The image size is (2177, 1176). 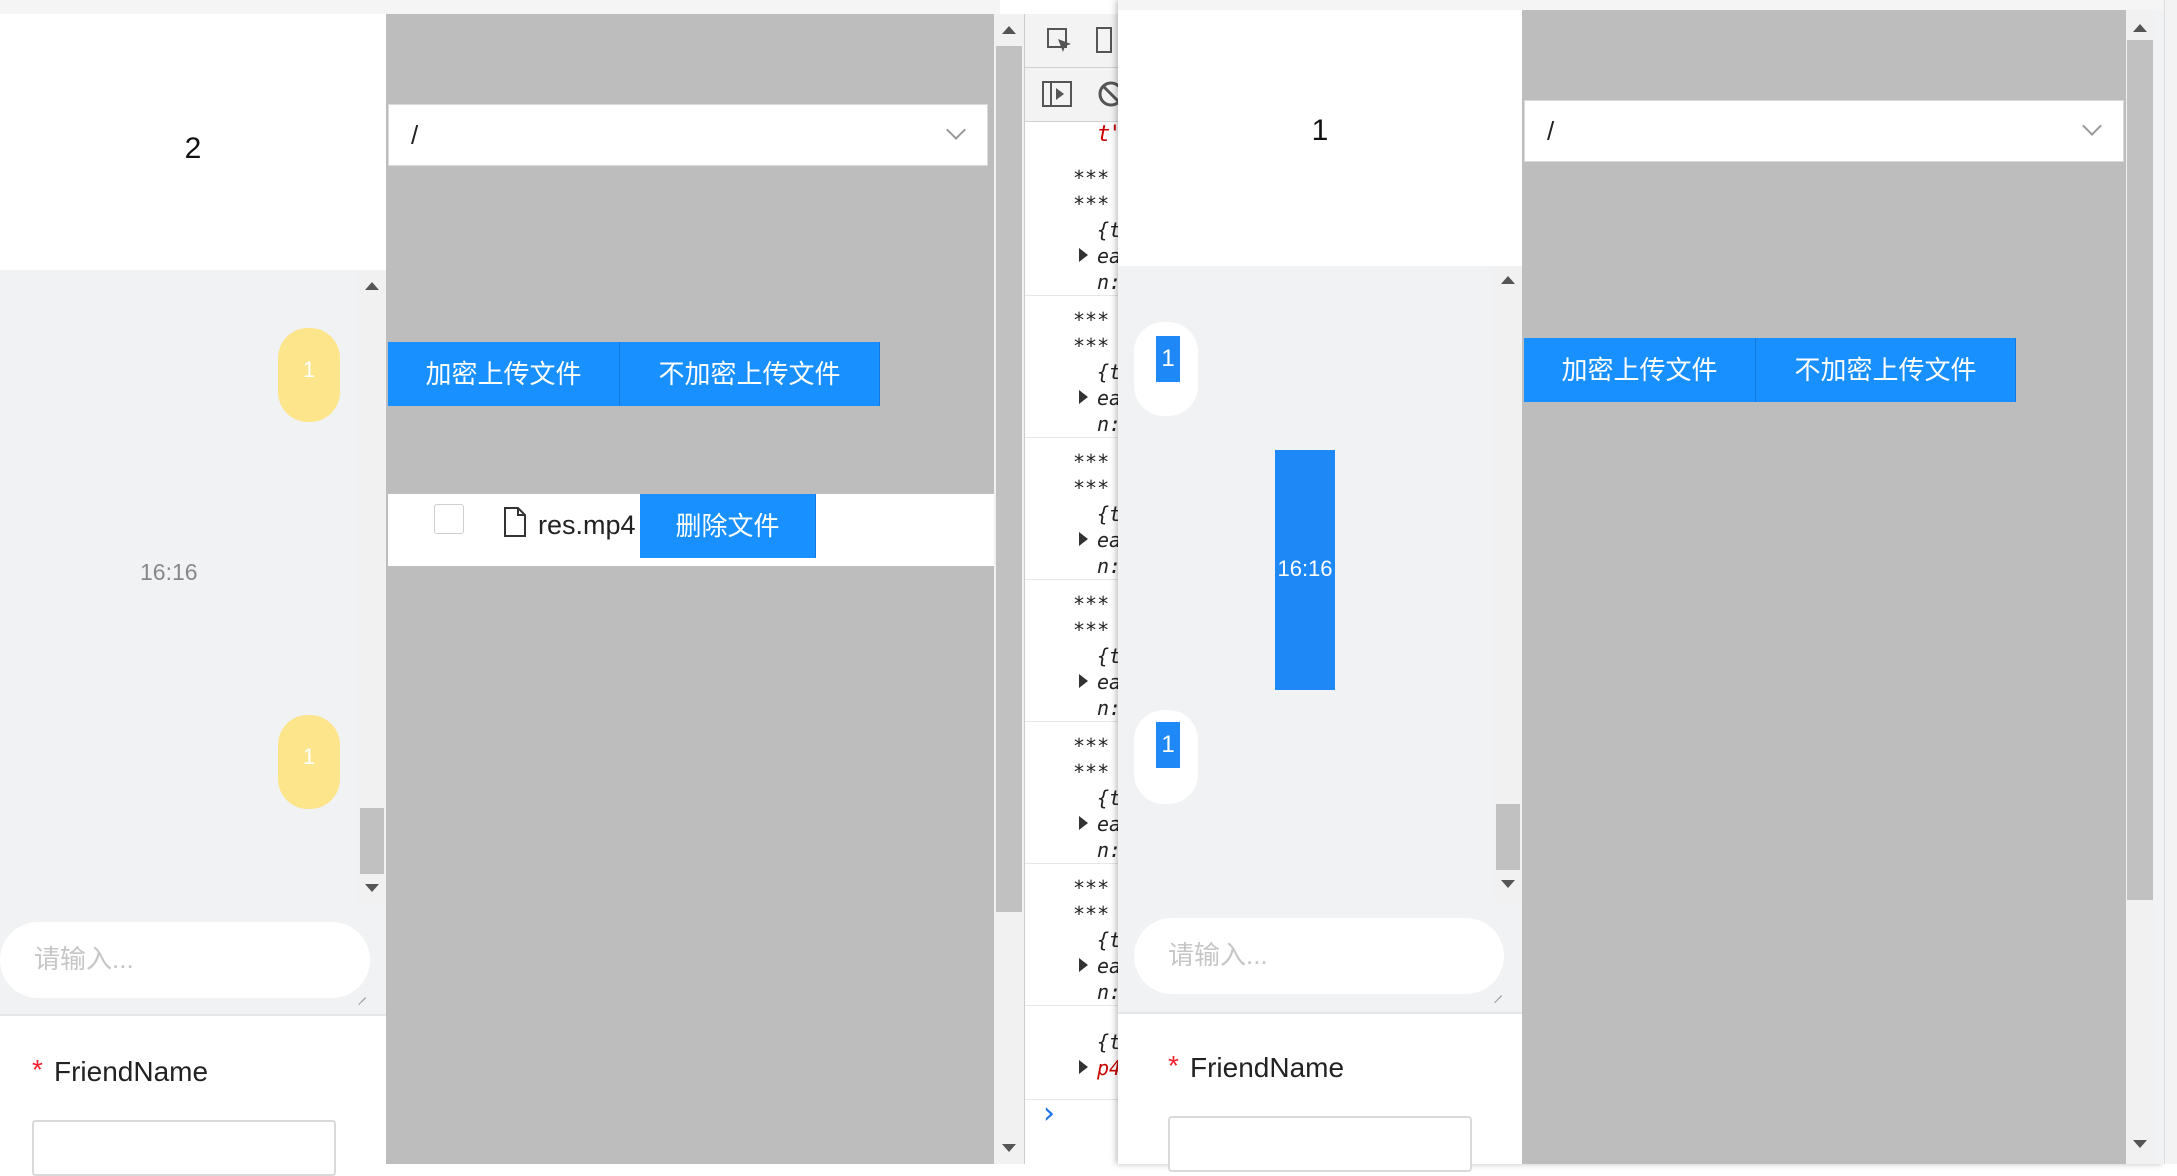 I want to click on devtools-toolbar, so click(x=1072, y=41).